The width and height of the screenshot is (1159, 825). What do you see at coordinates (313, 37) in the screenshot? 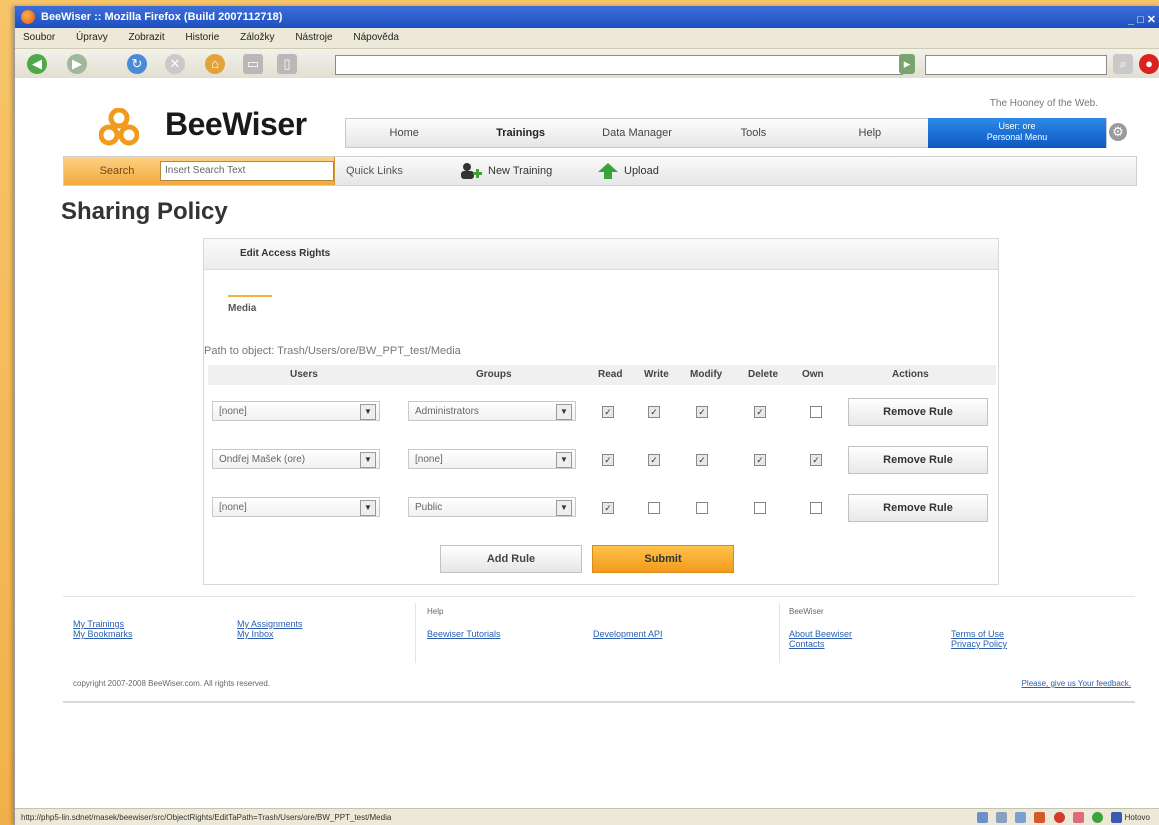
I see `menu-item-tools: Nástroje` at bounding box center [313, 37].